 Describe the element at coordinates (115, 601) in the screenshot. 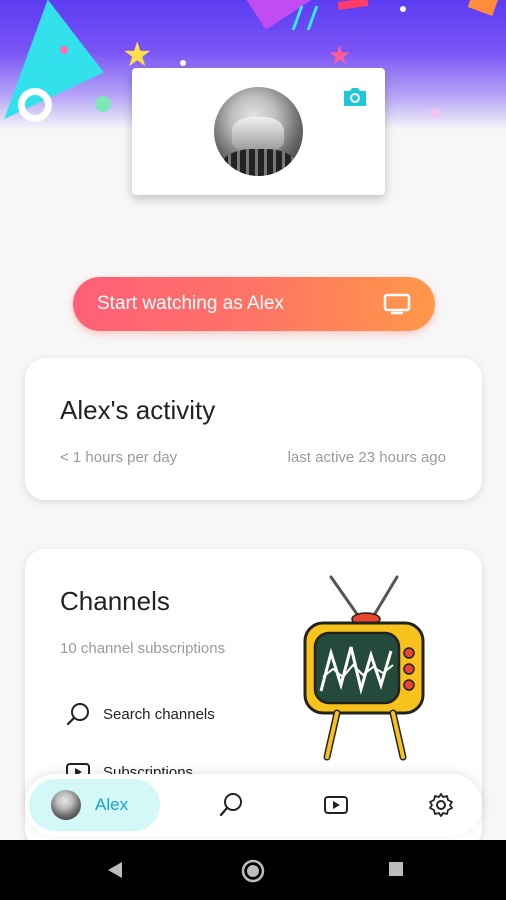

I see `channels-title: Channels` at that location.